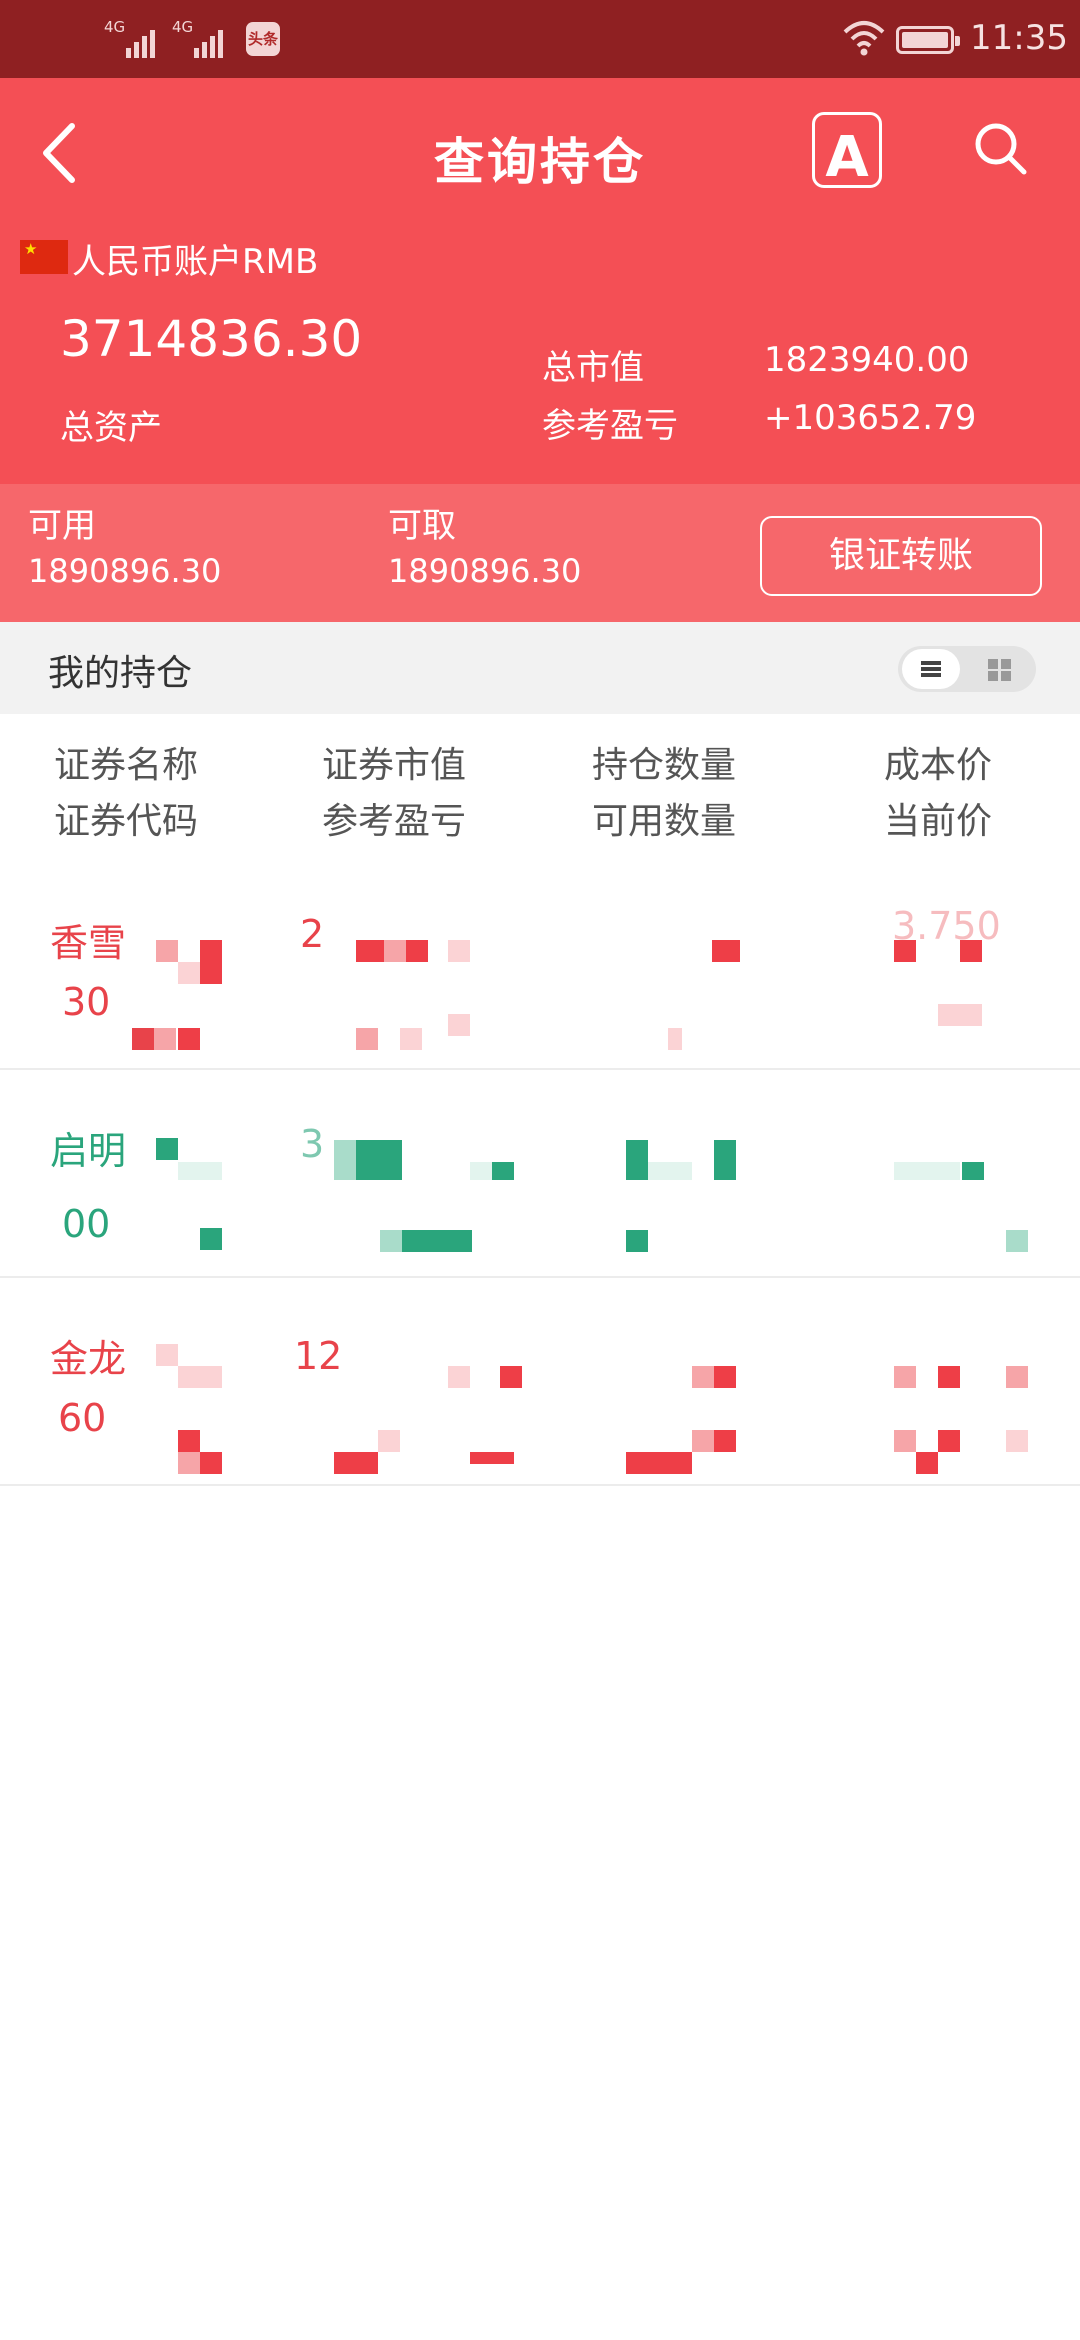  Describe the element at coordinates (1002, 150) in the screenshot. I see `search-icon` at that location.